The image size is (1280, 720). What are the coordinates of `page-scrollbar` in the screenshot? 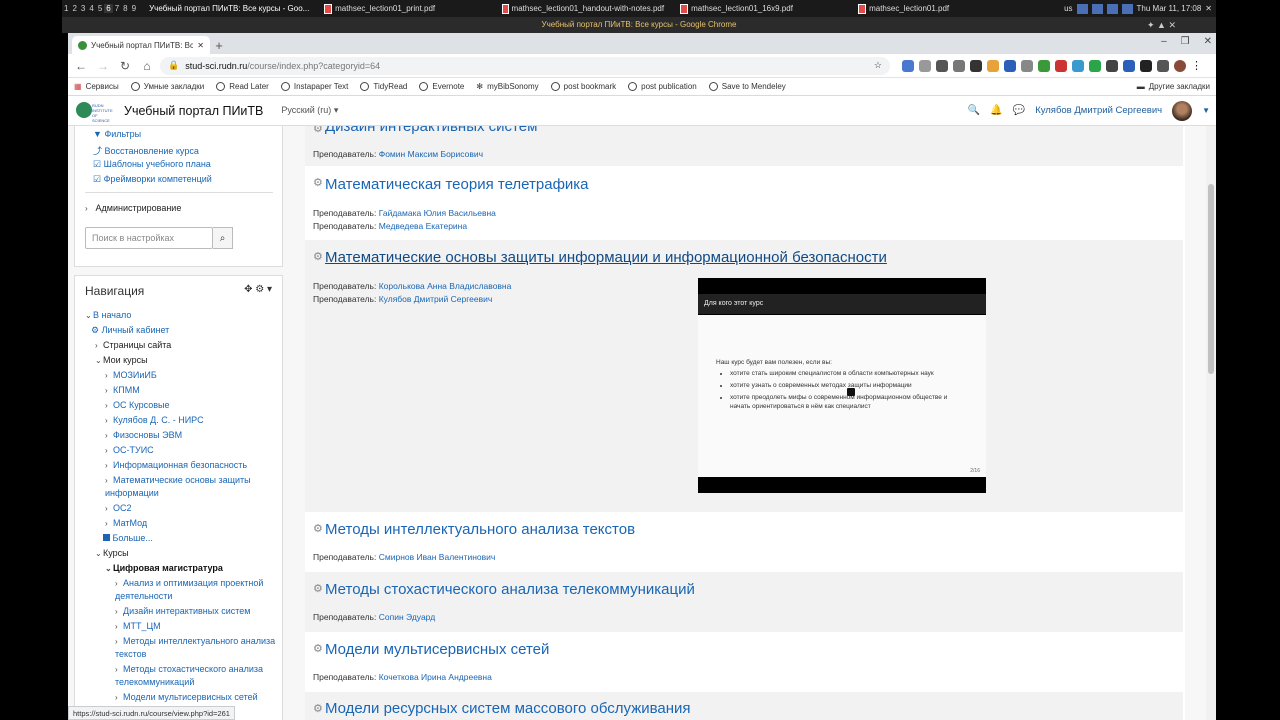 It's located at (1211, 423).